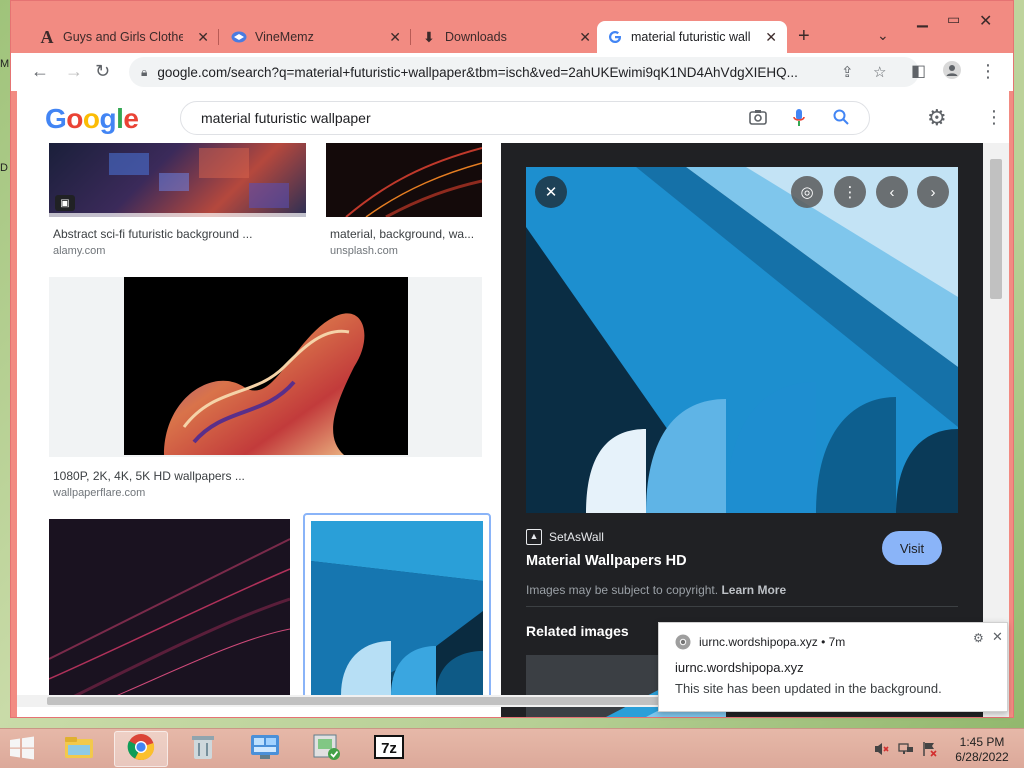 This screenshot has height=768, width=1024. Describe the element at coordinates (169, 609) in the screenshot. I see `result-image-dark-streaks` at that location.